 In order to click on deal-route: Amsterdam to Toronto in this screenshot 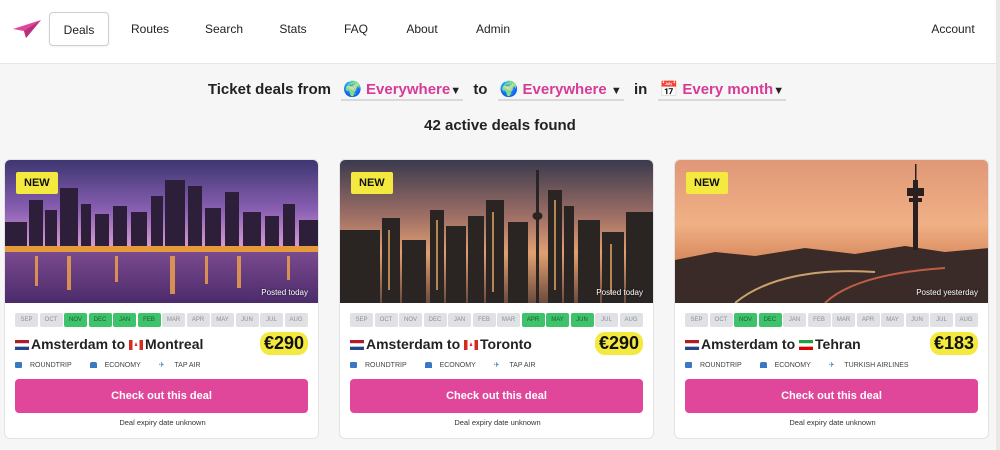, I will do `click(441, 344)`.